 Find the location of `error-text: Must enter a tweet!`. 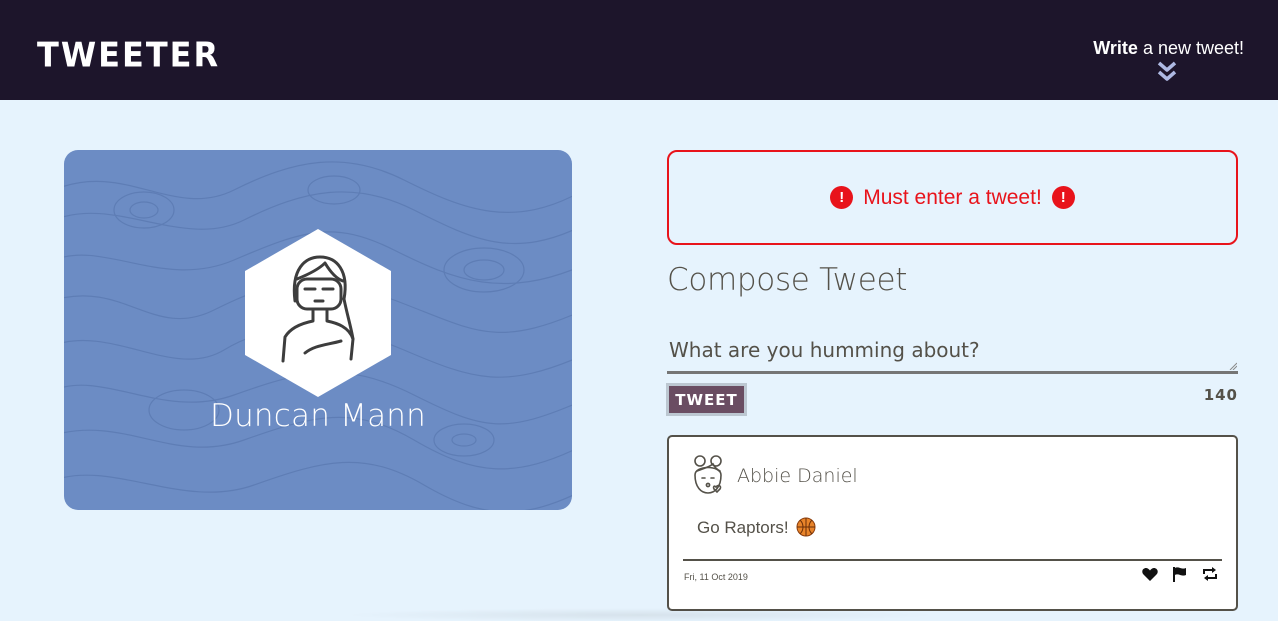

error-text: Must enter a tweet! is located at coordinates (952, 197).